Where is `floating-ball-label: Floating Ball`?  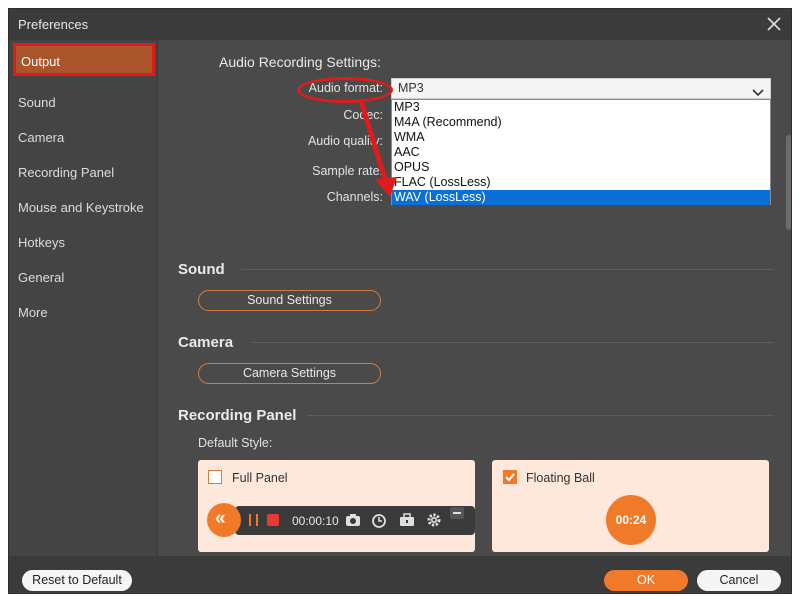
floating-ball-label: Floating Ball is located at coordinates (560, 478).